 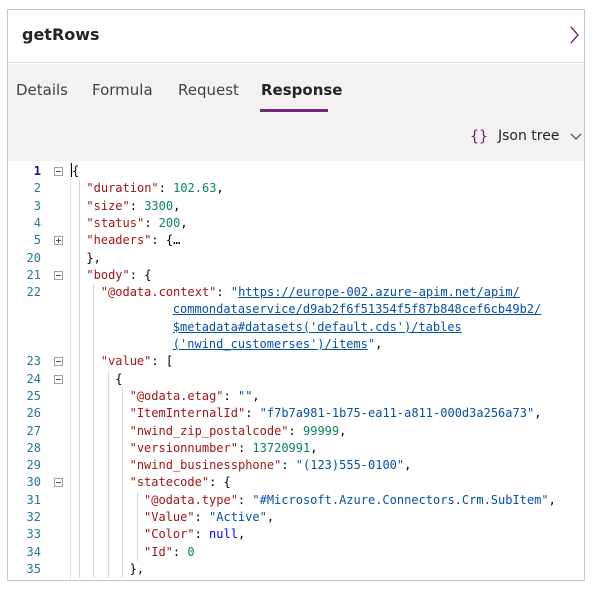 What do you see at coordinates (294, 110) in the screenshot?
I see `active-tab-indicator` at bounding box center [294, 110].